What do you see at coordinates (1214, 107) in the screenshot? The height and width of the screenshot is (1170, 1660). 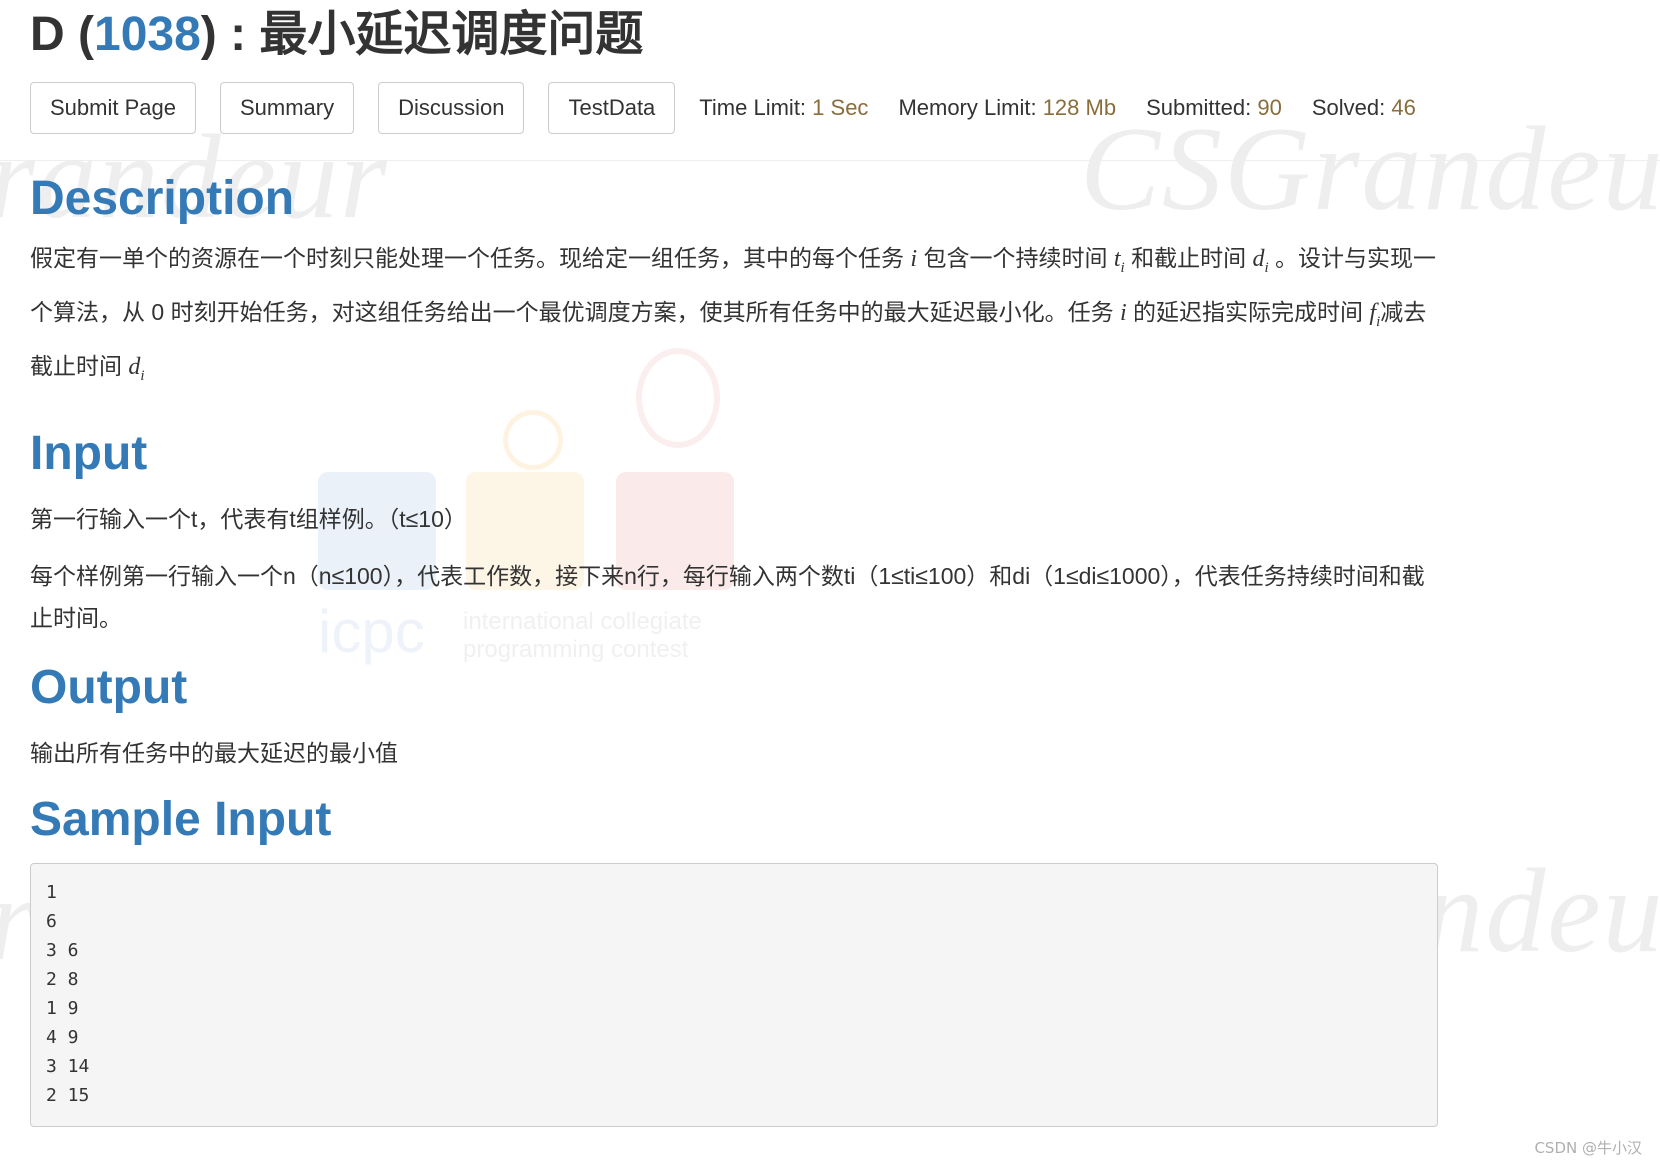 I see `submitted-count: Submitted: 90` at bounding box center [1214, 107].